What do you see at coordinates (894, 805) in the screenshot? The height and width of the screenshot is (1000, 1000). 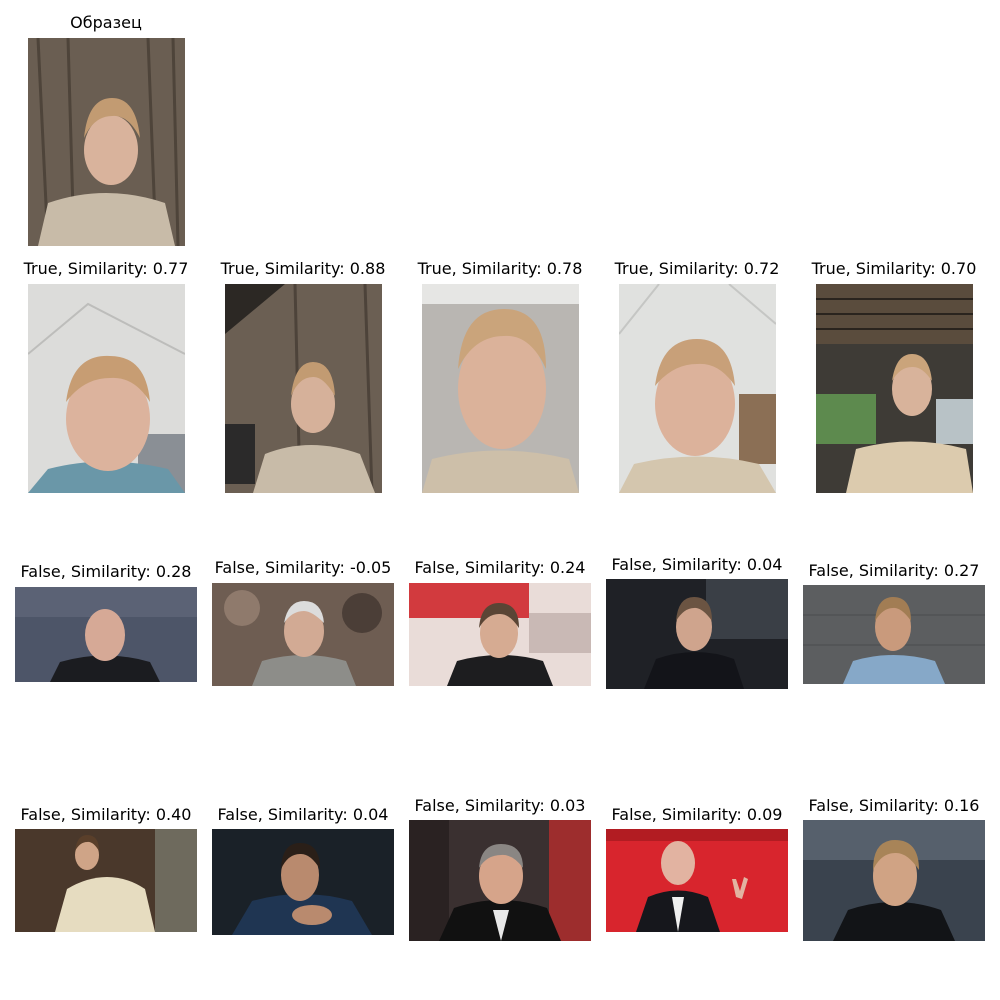 I see `result-caption: False, Similarity: 0.16` at bounding box center [894, 805].